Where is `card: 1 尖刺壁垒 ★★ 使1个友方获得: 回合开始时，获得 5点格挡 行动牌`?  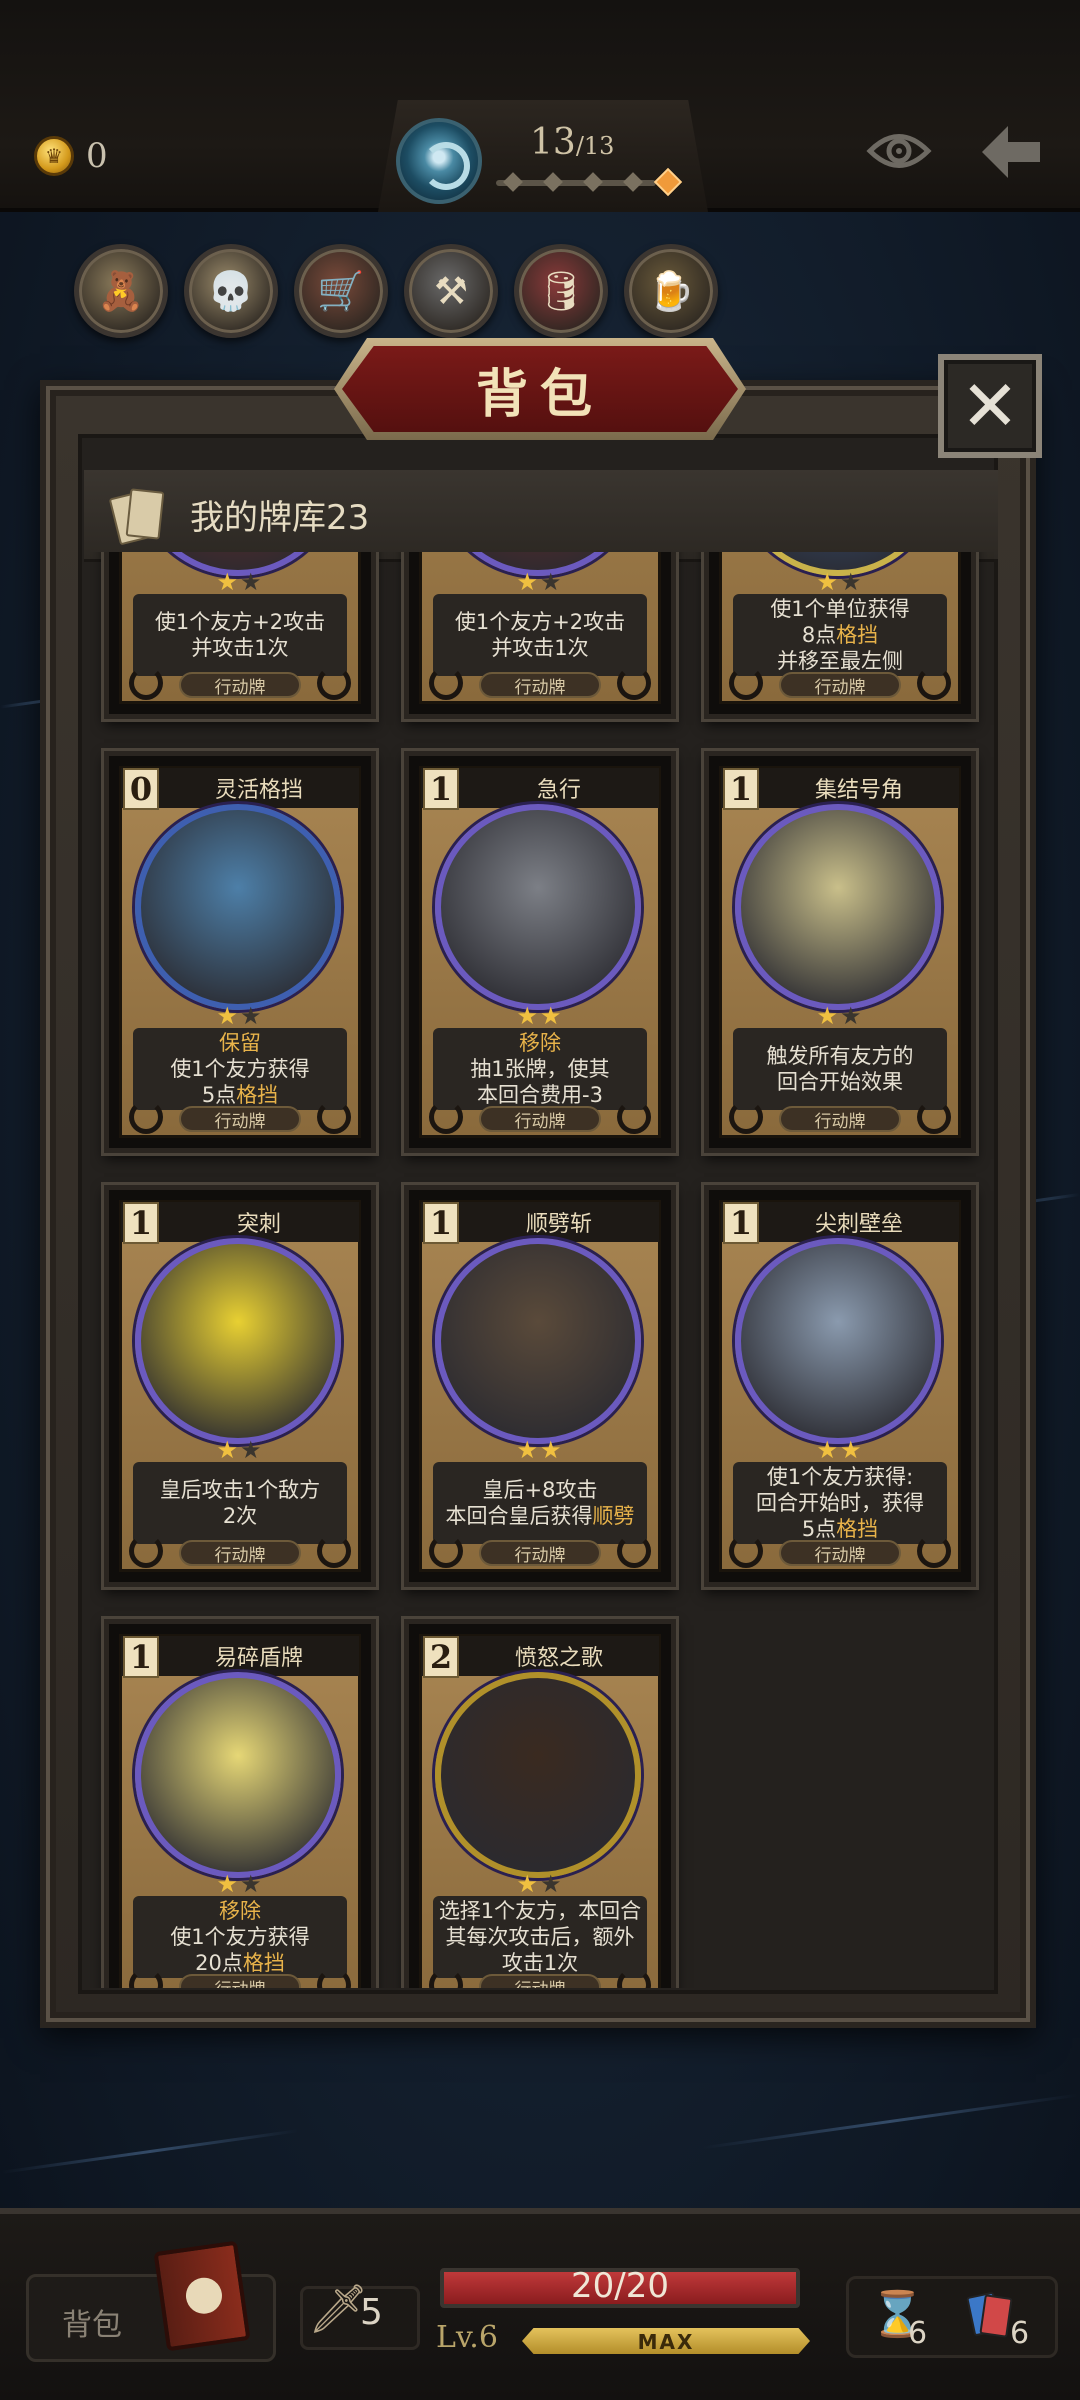
card: 1 尖刺壁垒 ★★ 使1个友方获得: 回合开始时，获得 5点格挡 行动牌 is located at coordinates (840, 1386).